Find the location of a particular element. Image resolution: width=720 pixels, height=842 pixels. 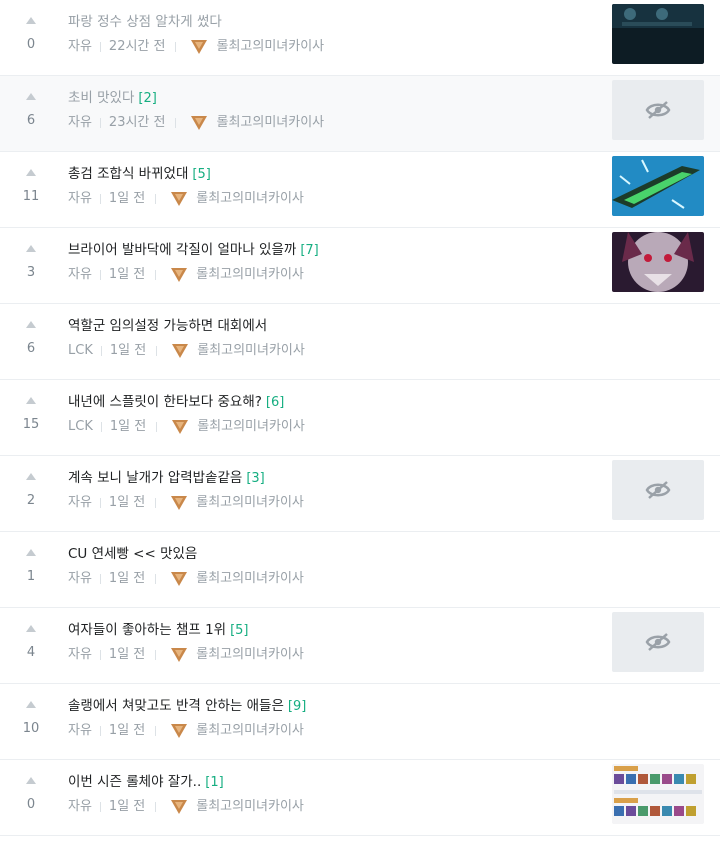

vote-box: 11 is located at coordinates (31, 189).